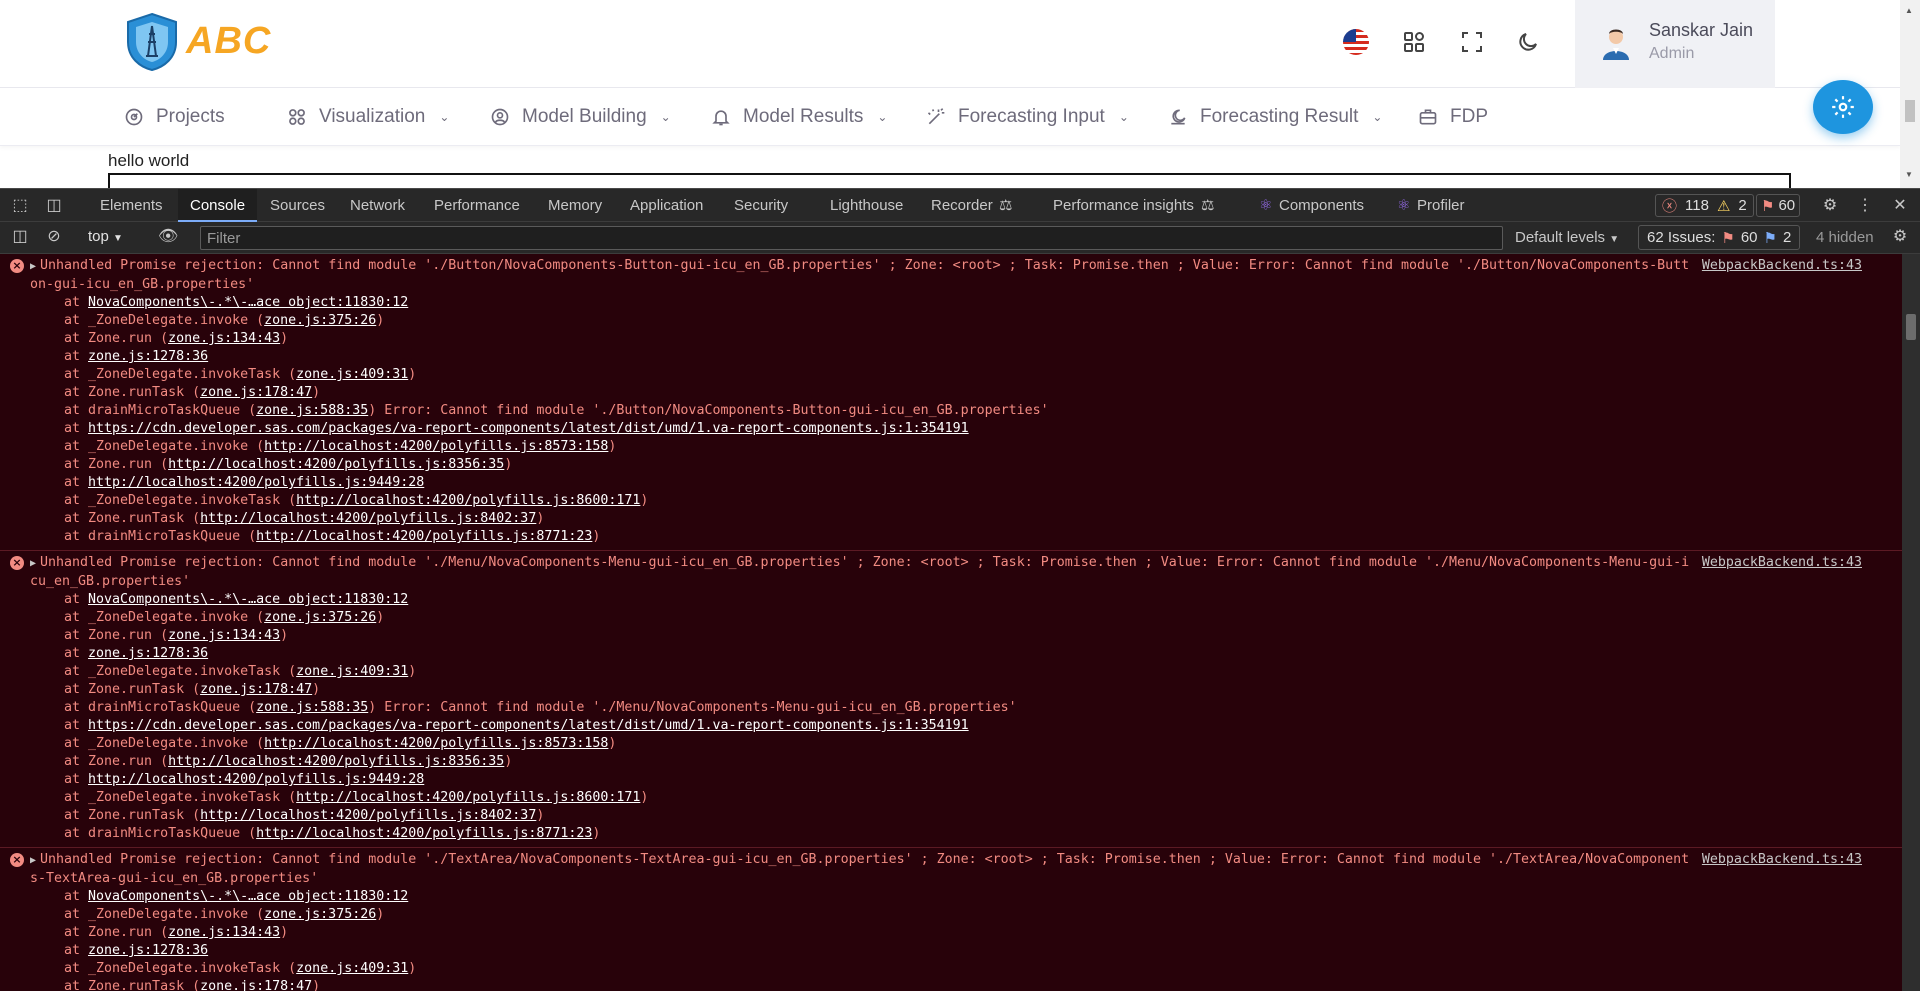  What do you see at coordinates (1719, 237) in the screenshot?
I see `issues-badge: 62 Issues: ⚑ 60 ⚑ 2` at bounding box center [1719, 237].